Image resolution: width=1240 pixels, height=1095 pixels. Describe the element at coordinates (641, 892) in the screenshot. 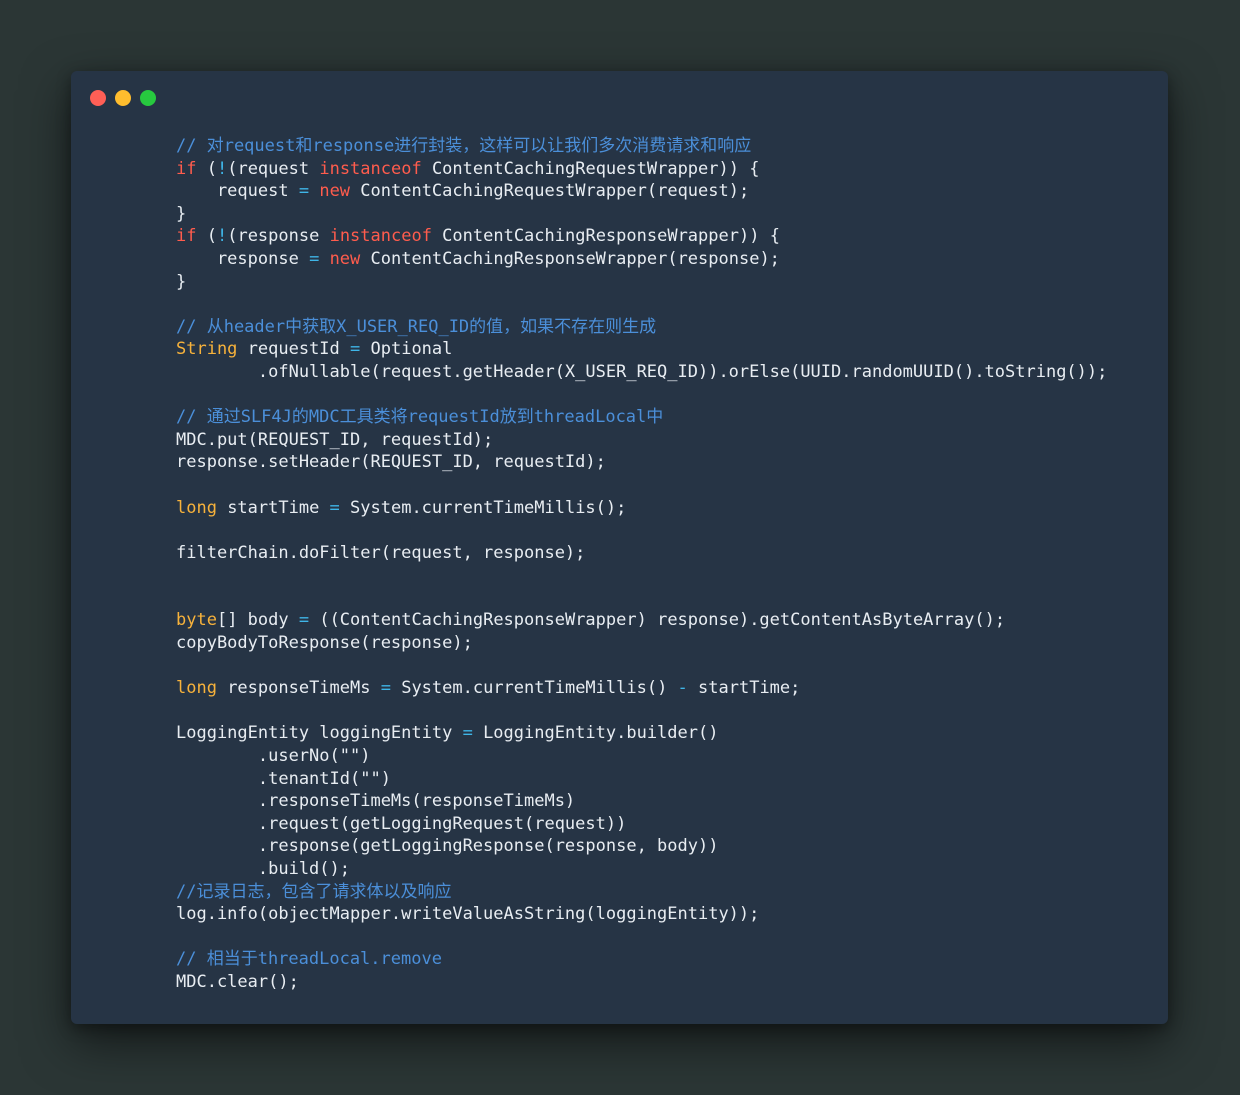

I see `code-line: //记录日志，包含了请求体以及响应` at that location.